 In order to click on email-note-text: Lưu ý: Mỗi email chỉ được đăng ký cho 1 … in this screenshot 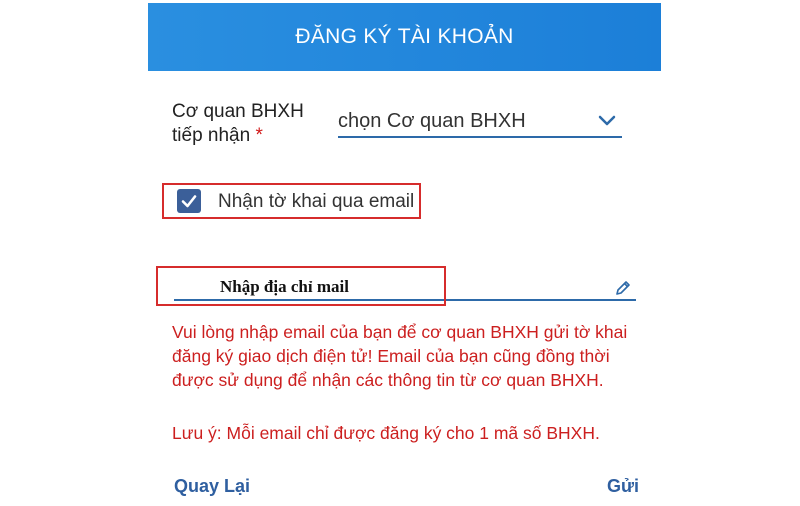, I will do `click(386, 433)`.